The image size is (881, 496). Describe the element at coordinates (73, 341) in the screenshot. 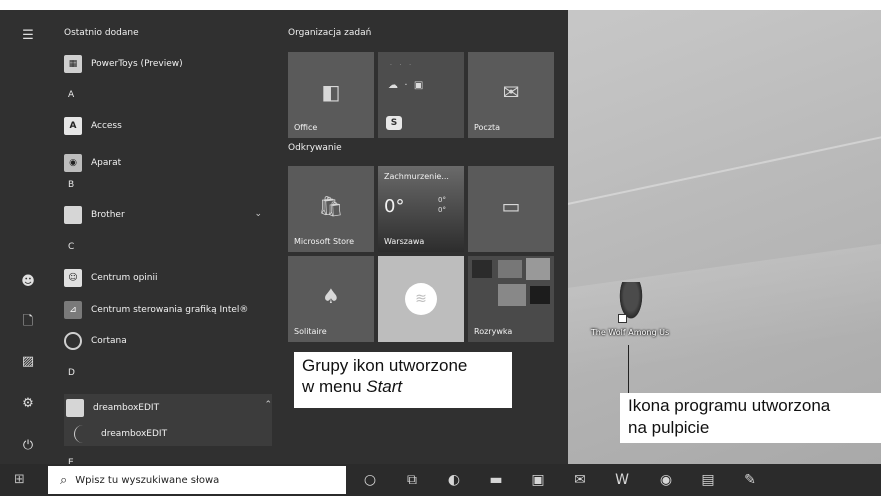

I see `cortana-icon` at that location.